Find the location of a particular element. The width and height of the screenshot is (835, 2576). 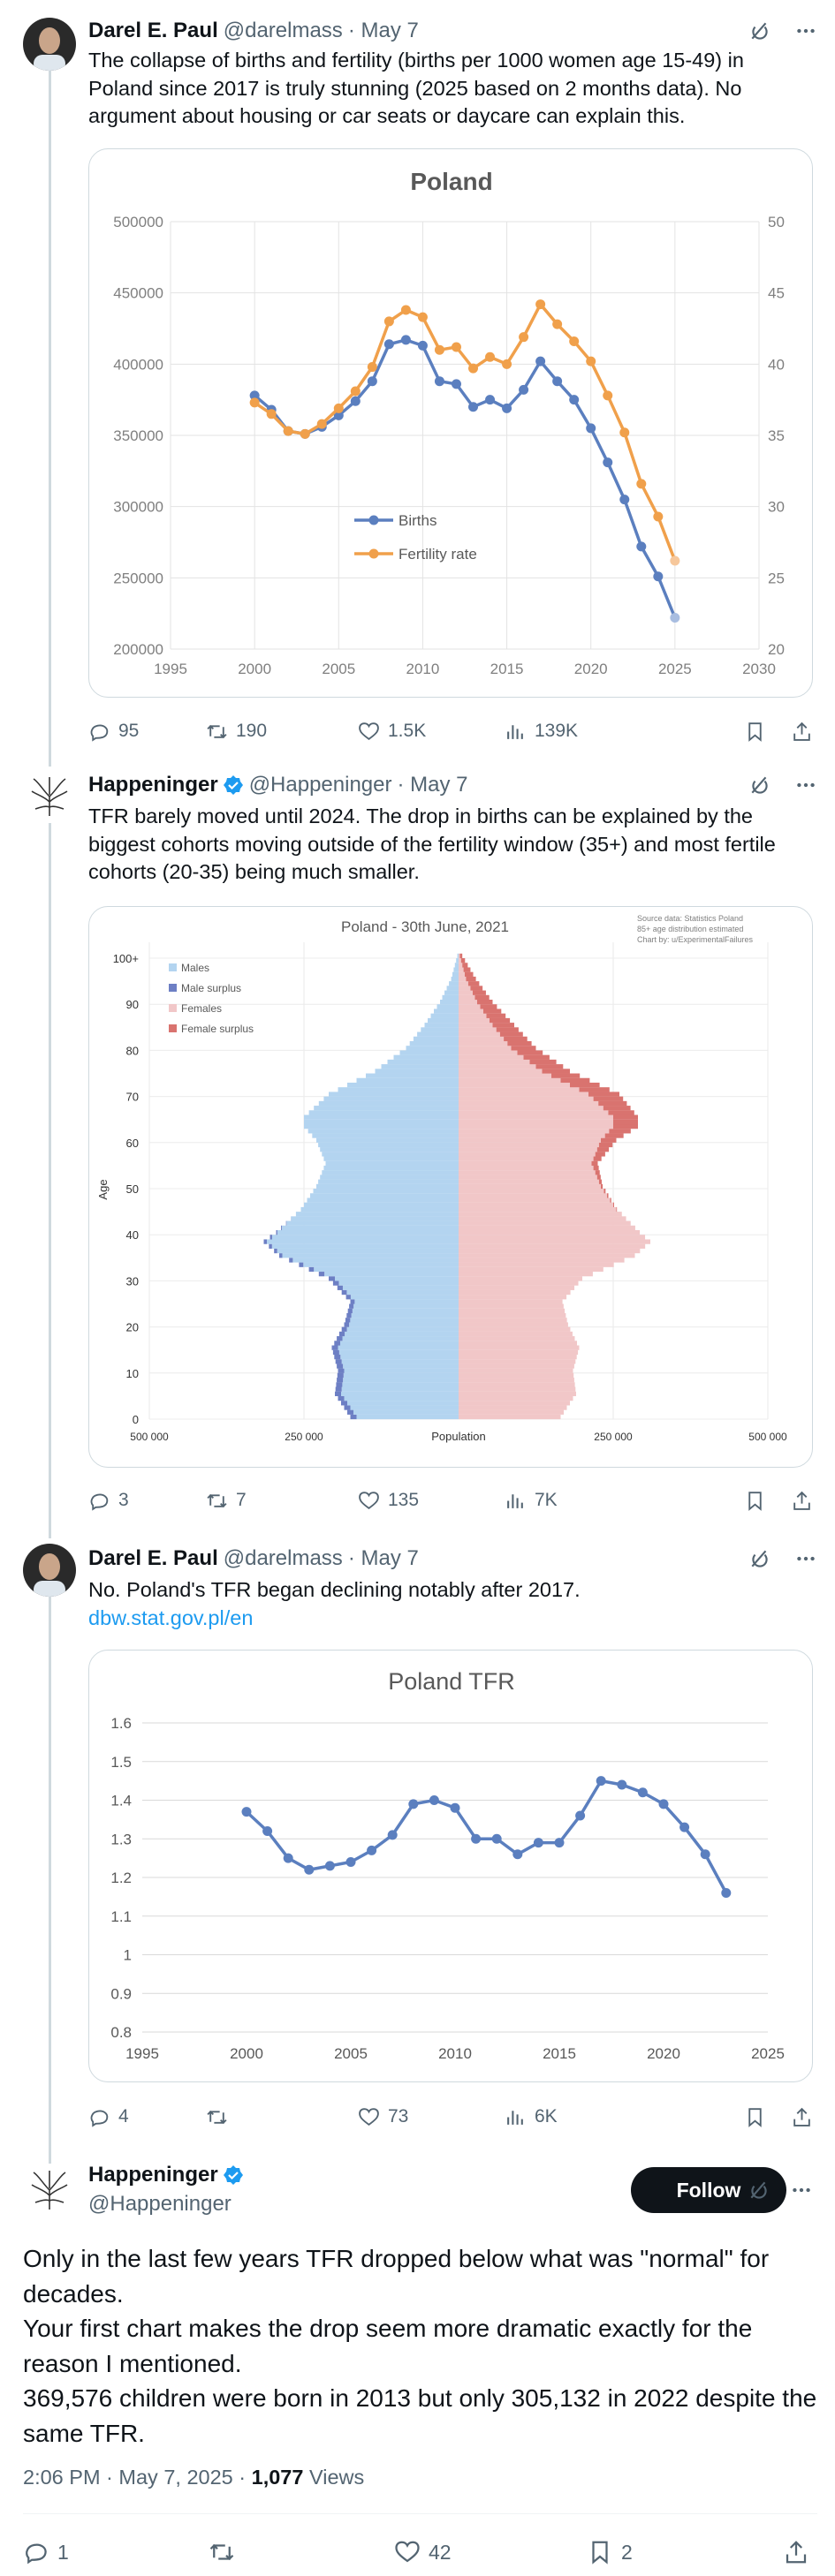

like-button: 1.5K is located at coordinates (431, 732).